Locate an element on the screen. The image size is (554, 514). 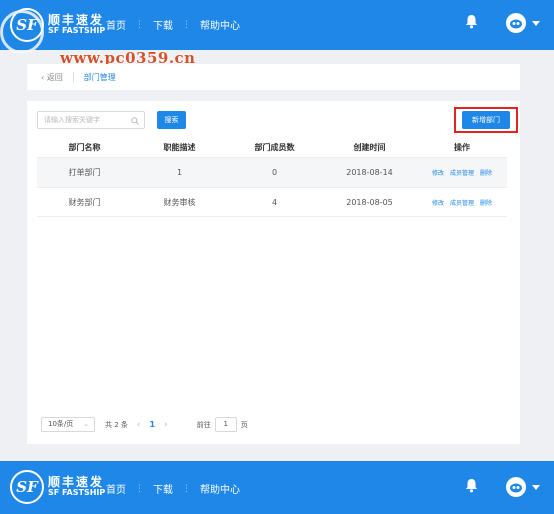
created-date: 2018-08-05 is located at coordinates (369, 202).